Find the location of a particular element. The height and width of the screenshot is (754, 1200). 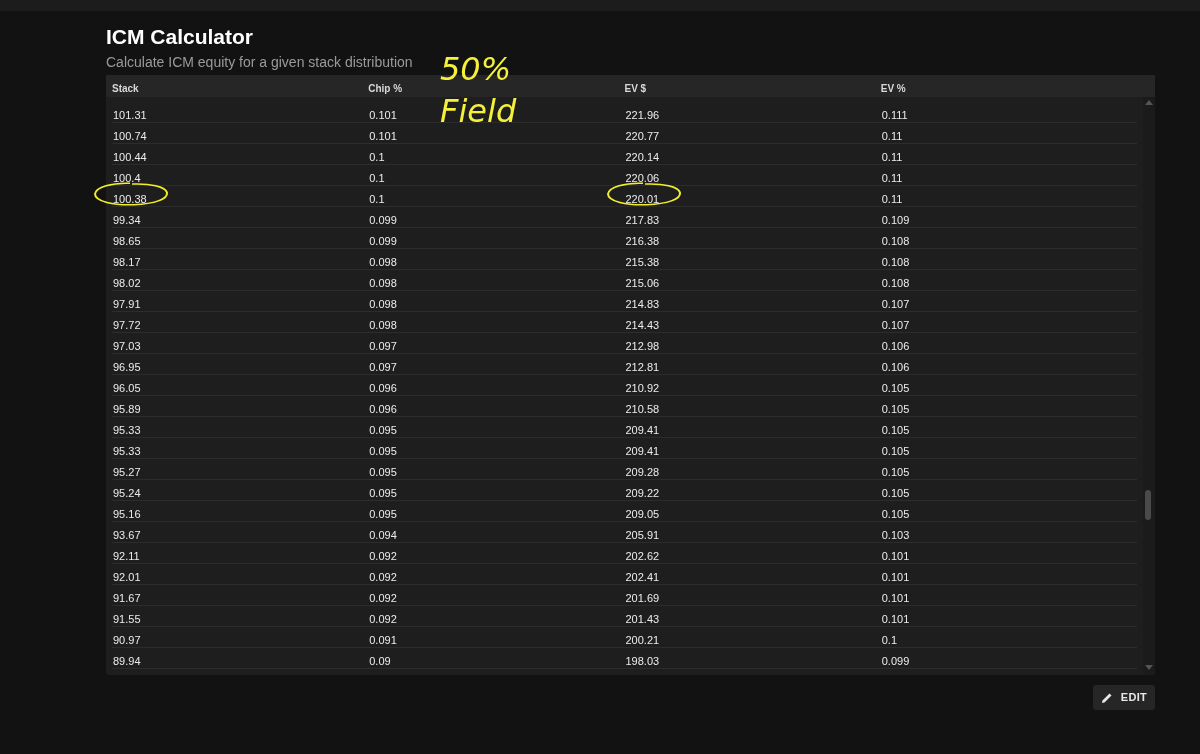

table-cell: 215.38 is located at coordinates (642, 262).